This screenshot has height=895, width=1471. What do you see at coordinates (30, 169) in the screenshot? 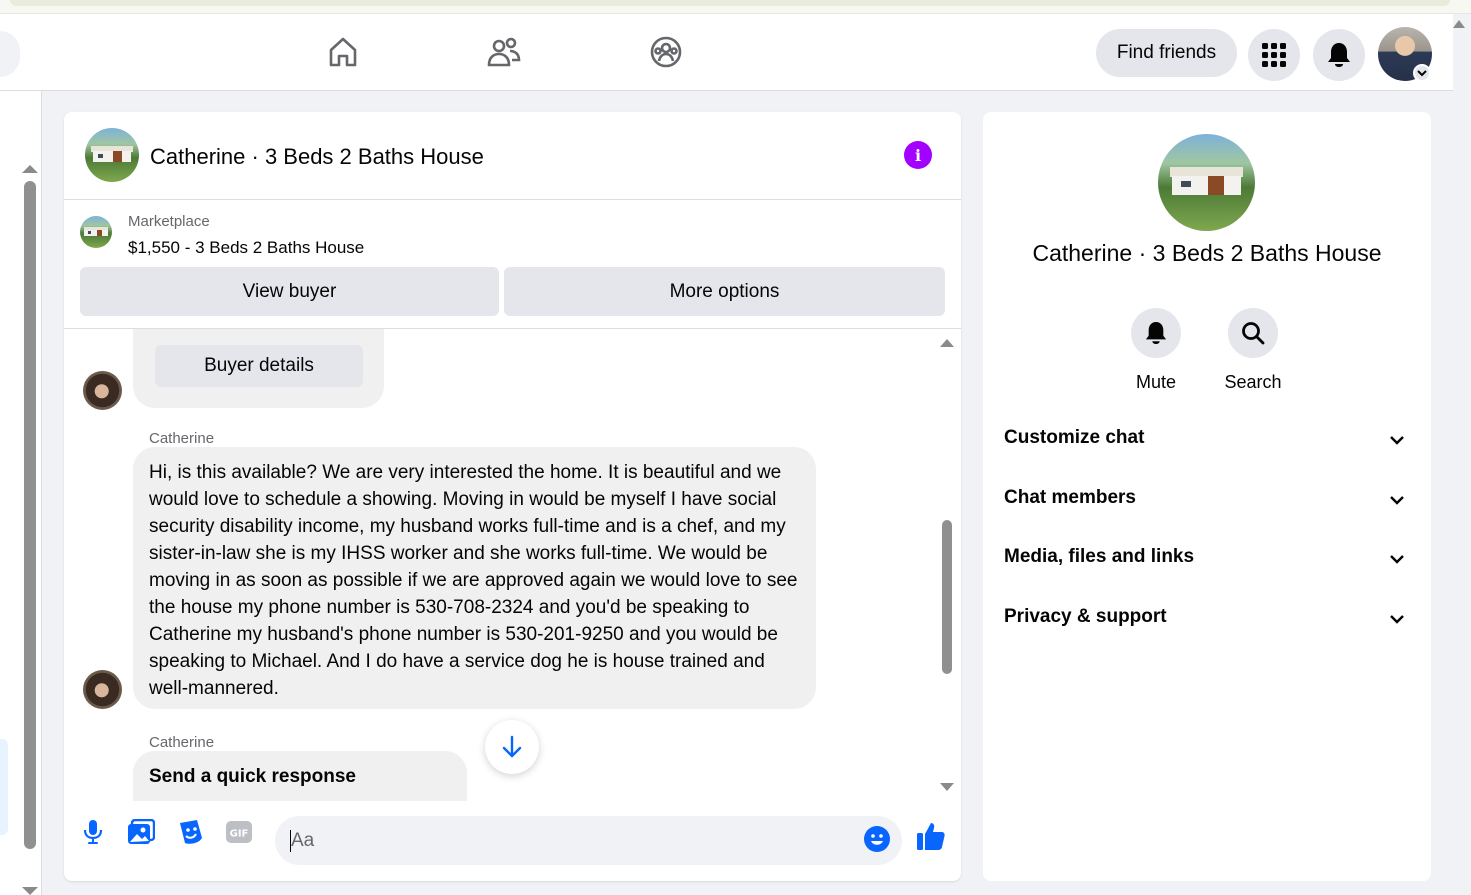
I see `rail-scroll-up-arrow` at bounding box center [30, 169].